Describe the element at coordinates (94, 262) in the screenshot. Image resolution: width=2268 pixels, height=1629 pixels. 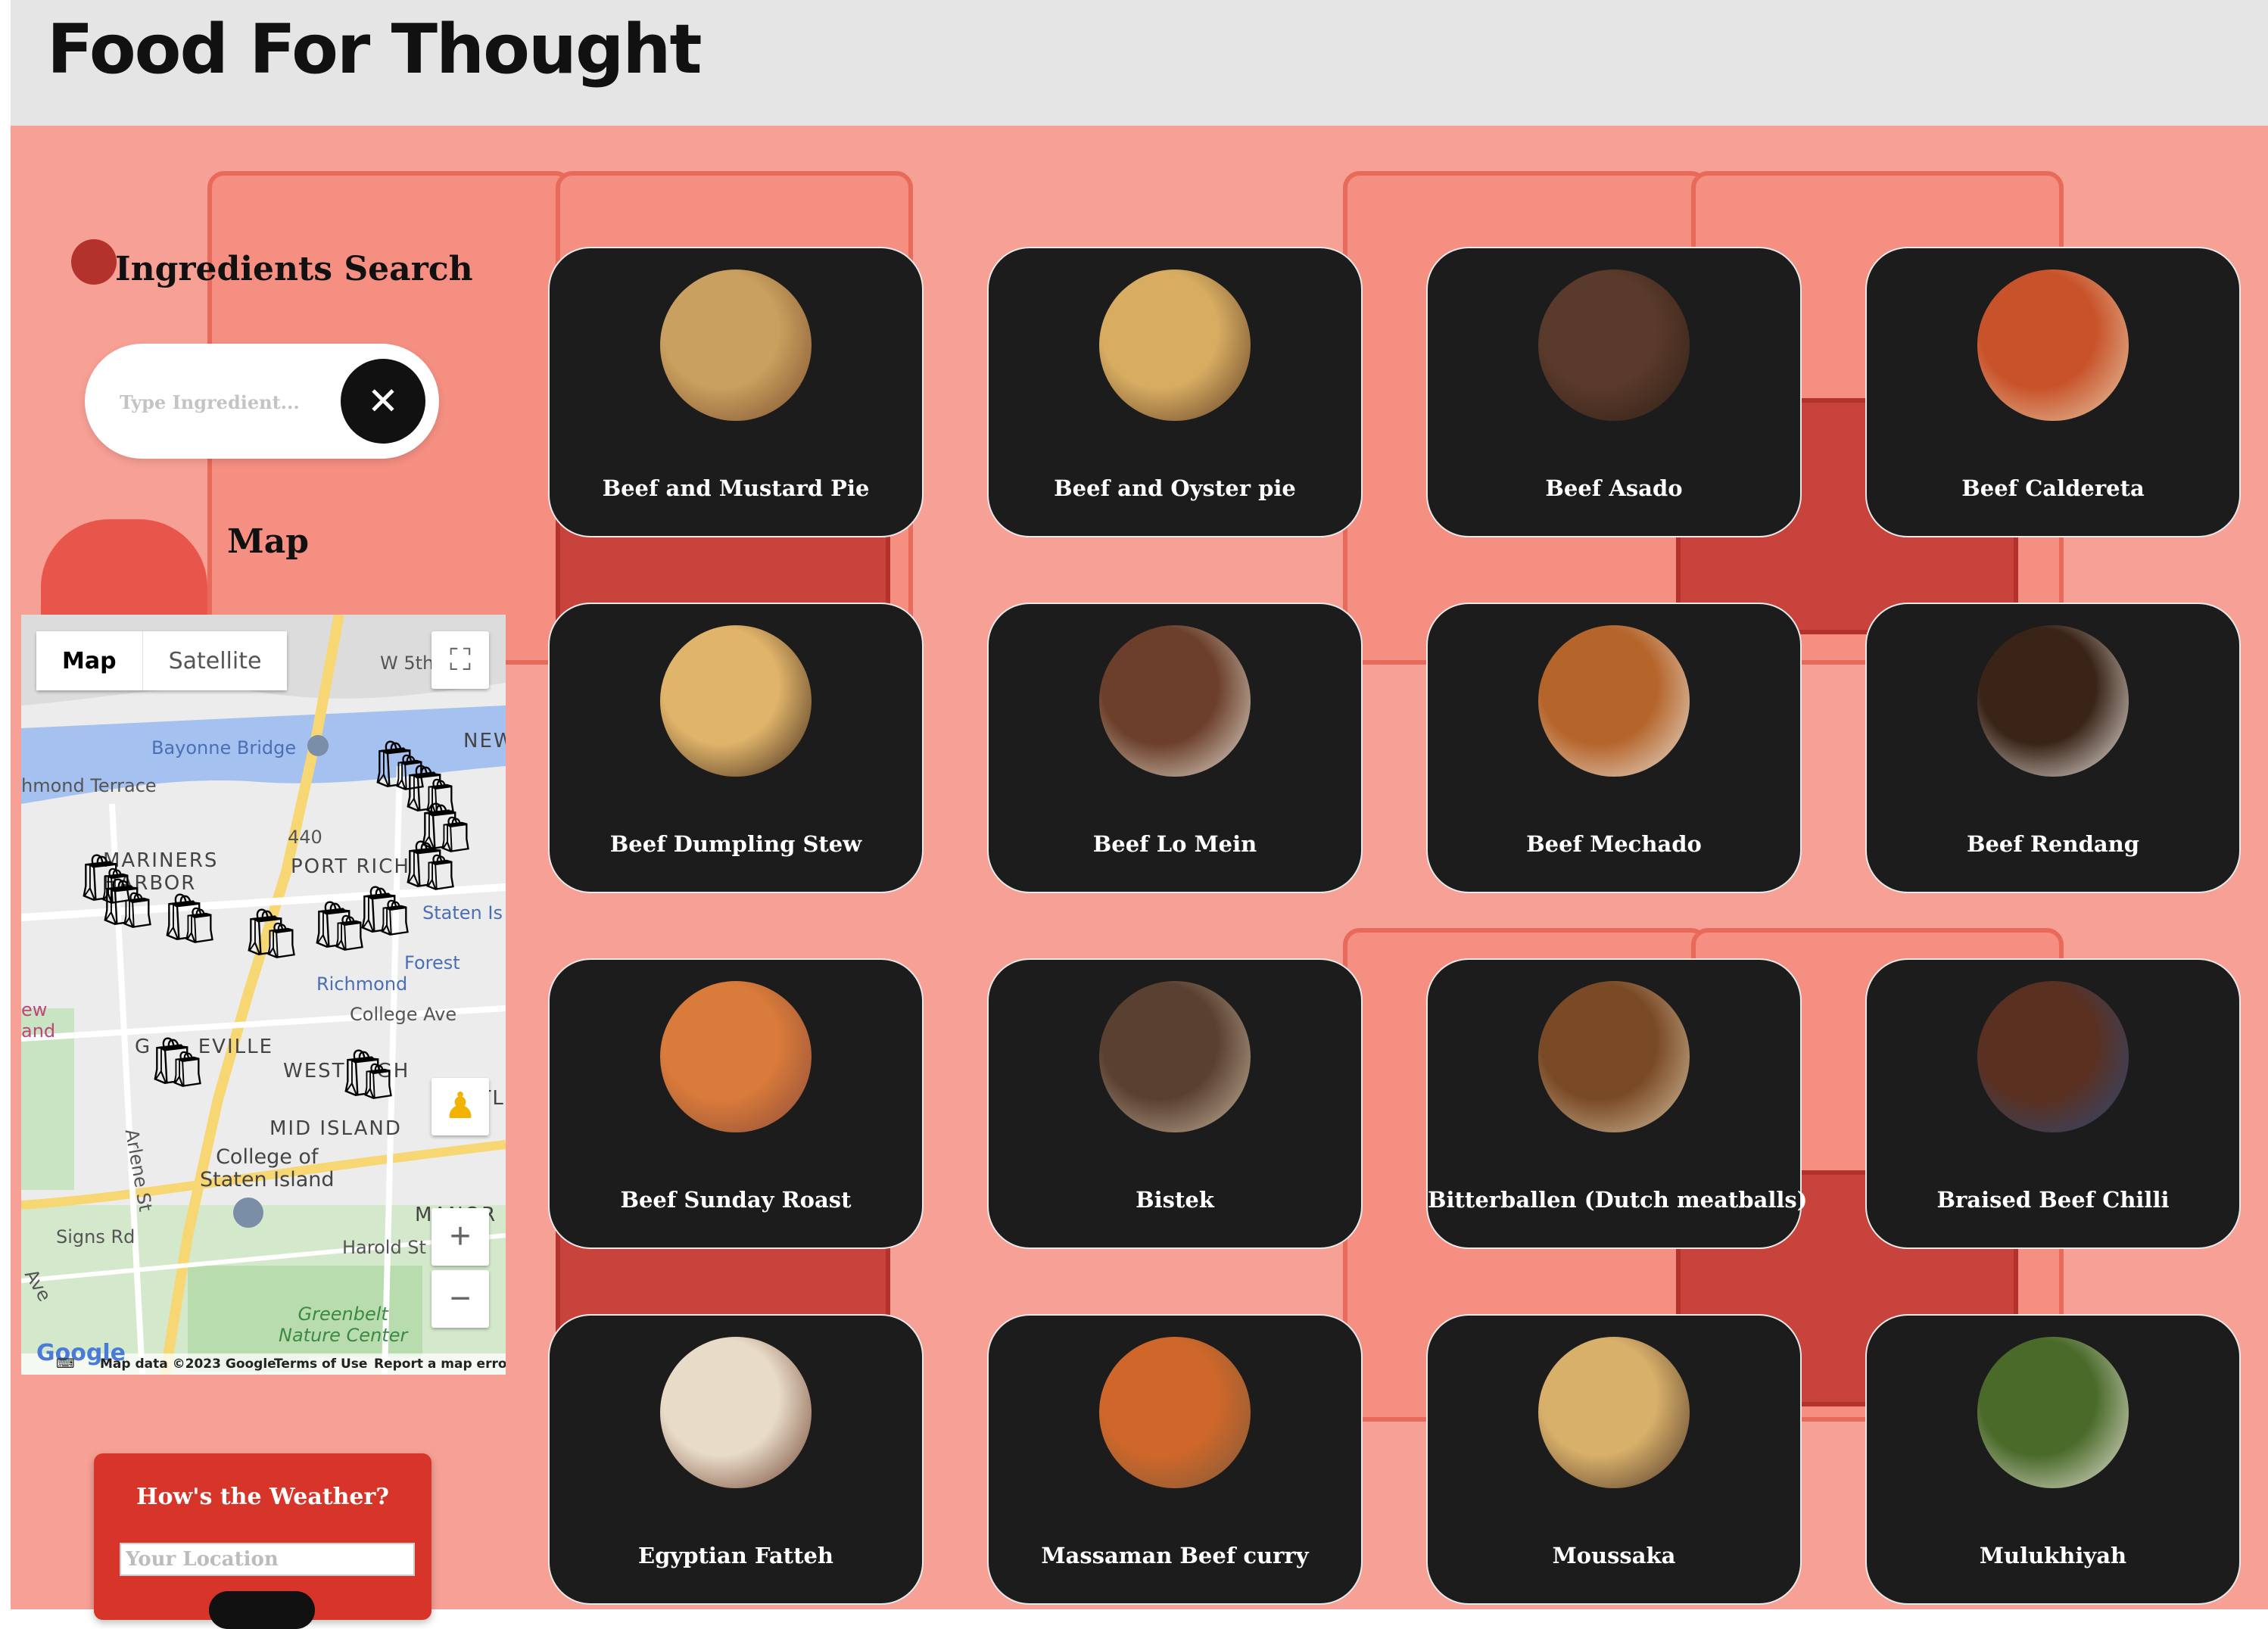
I see `background-circle-illustration` at that location.